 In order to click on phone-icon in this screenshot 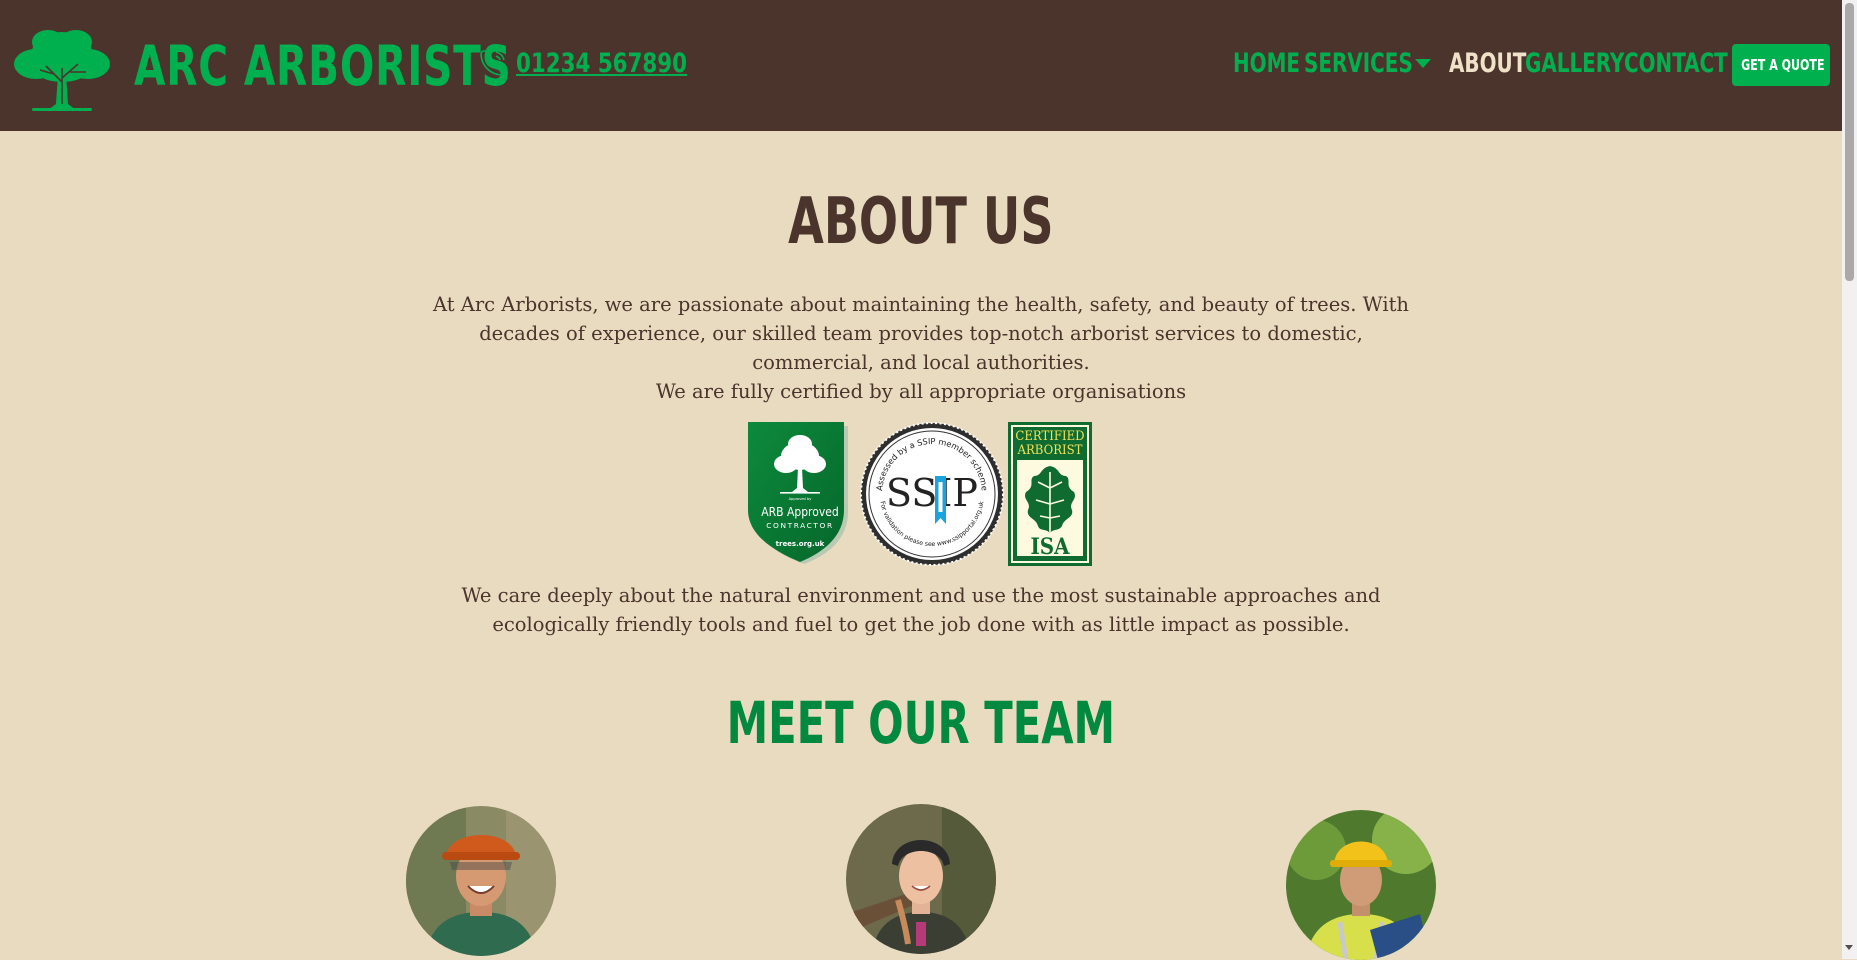, I will do `click(493, 63)`.